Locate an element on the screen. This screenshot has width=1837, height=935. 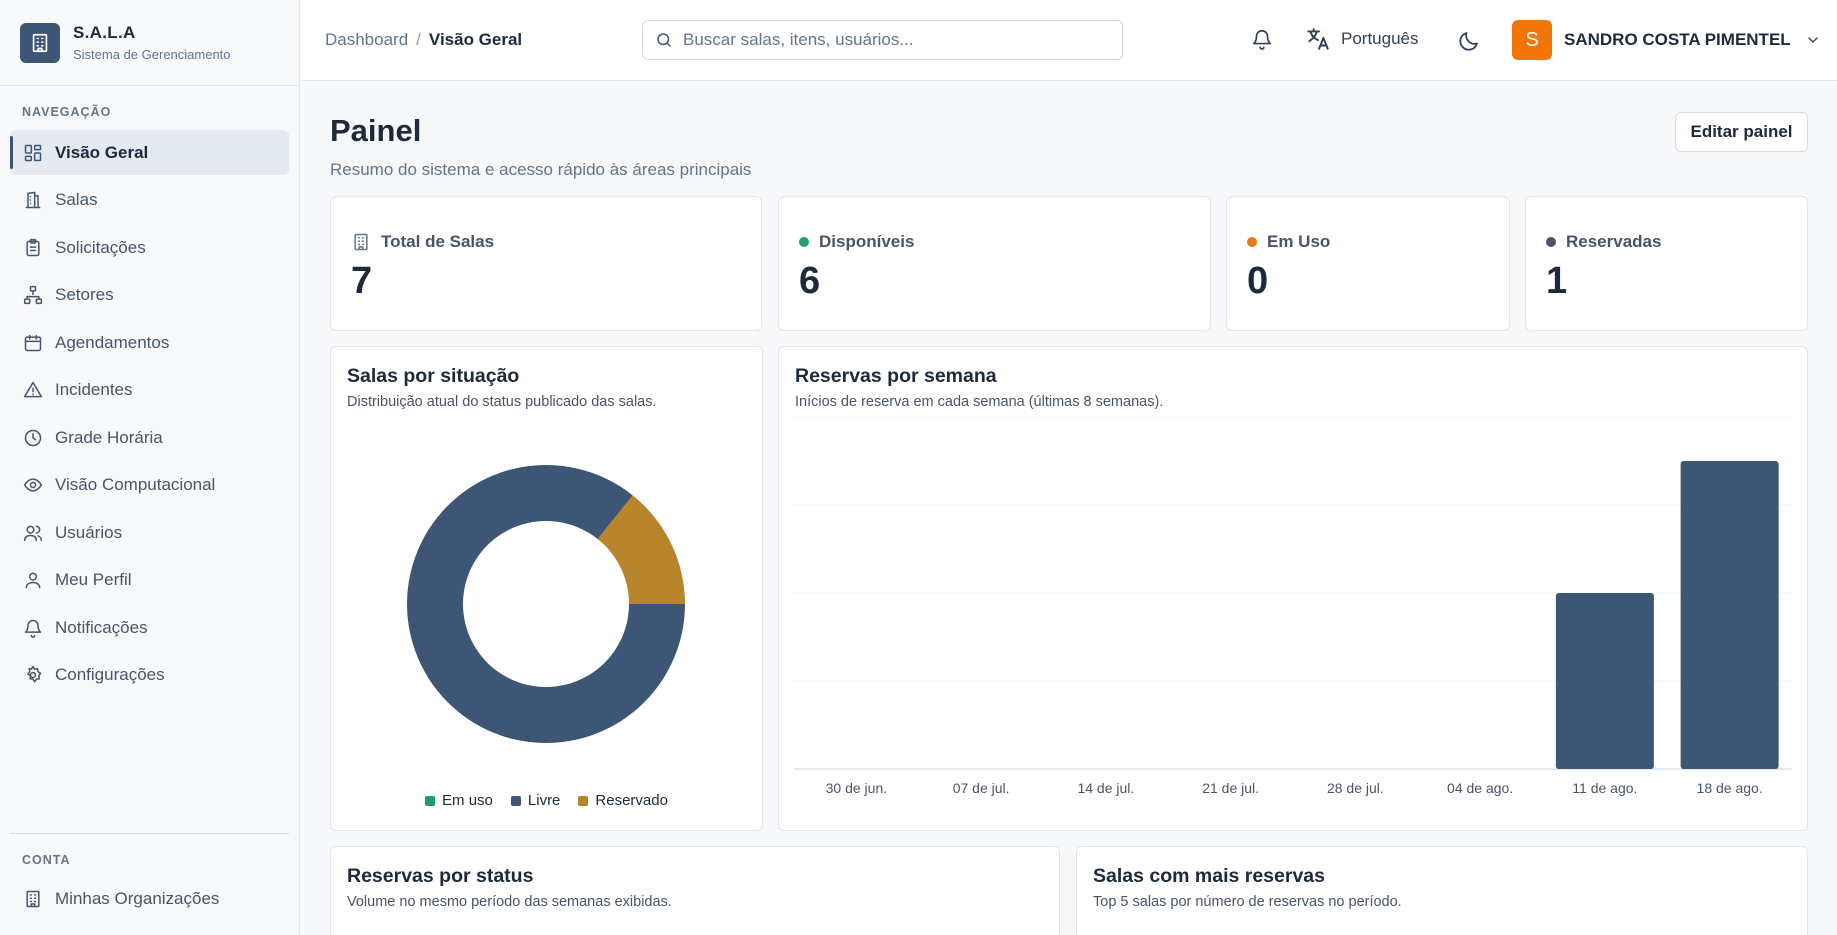
legend-item-livre: Livre is located at coordinates (535, 800).